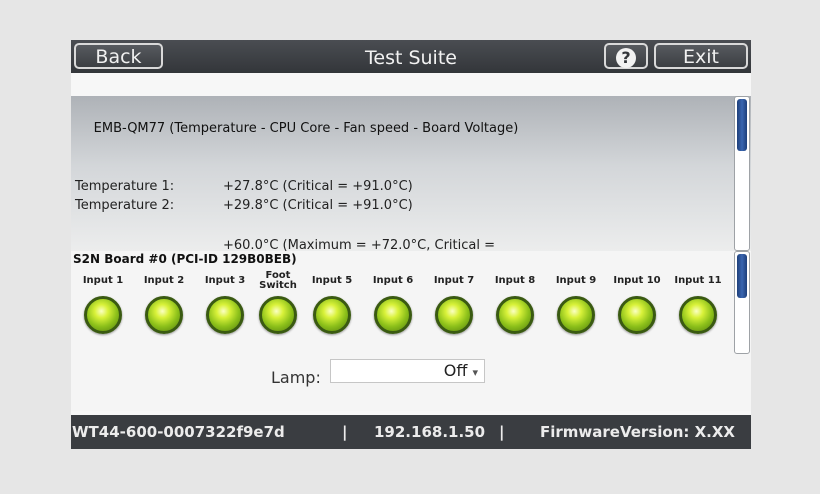 The width and height of the screenshot is (820, 494). What do you see at coordinates (454, 280) in the screenshot?
I see `input-label: Input 7` at bounding box center [454, 280].